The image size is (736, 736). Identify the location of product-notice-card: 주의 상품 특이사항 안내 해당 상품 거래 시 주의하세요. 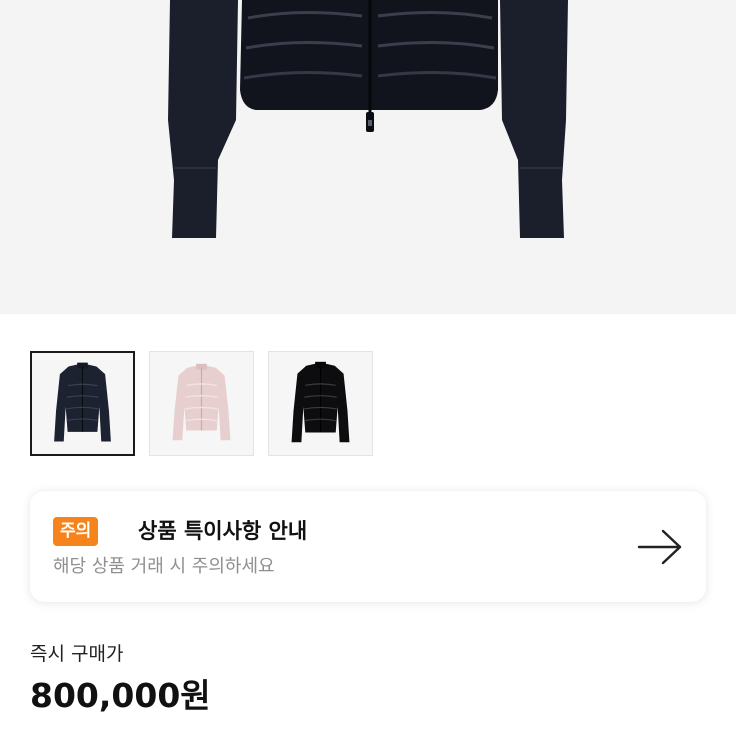
(368, 546).